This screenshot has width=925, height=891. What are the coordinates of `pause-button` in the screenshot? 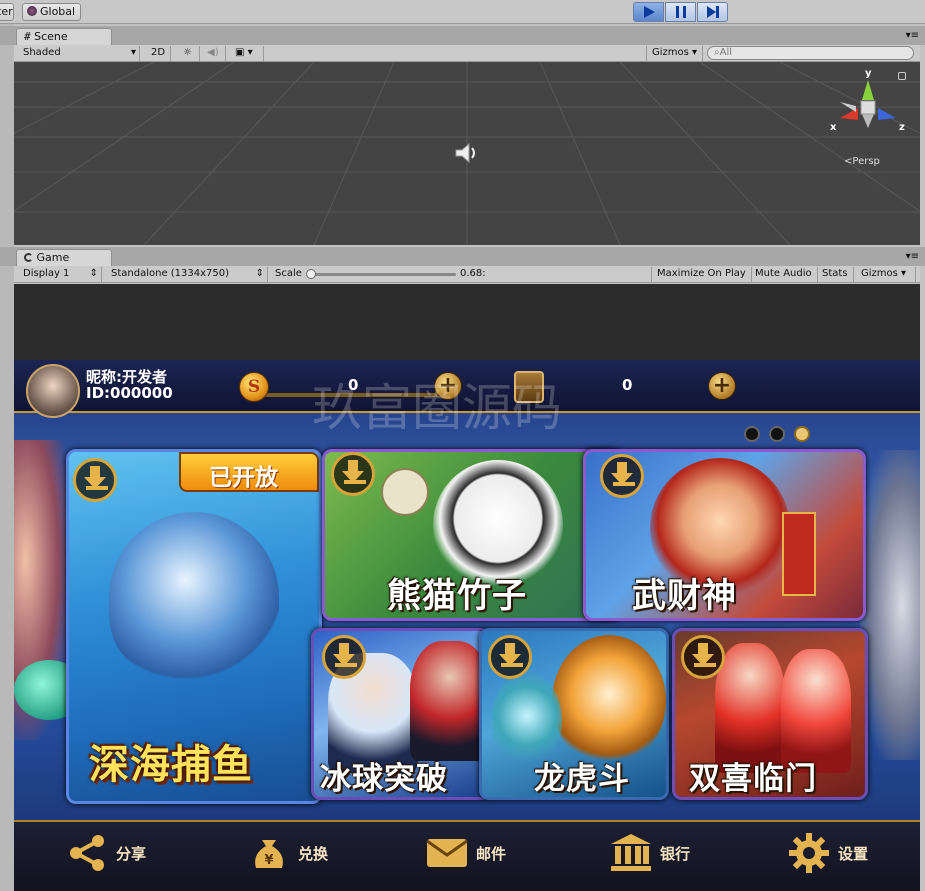 It's located at (680, 12).